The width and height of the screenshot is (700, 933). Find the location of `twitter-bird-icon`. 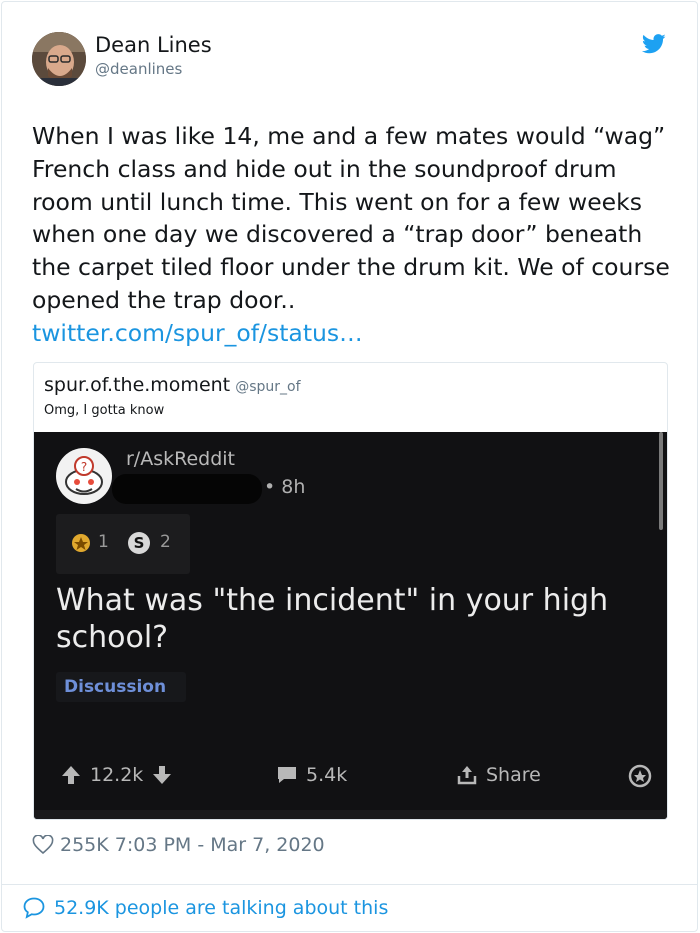

twitter-bird-icon is located at coordinates (654, 44).